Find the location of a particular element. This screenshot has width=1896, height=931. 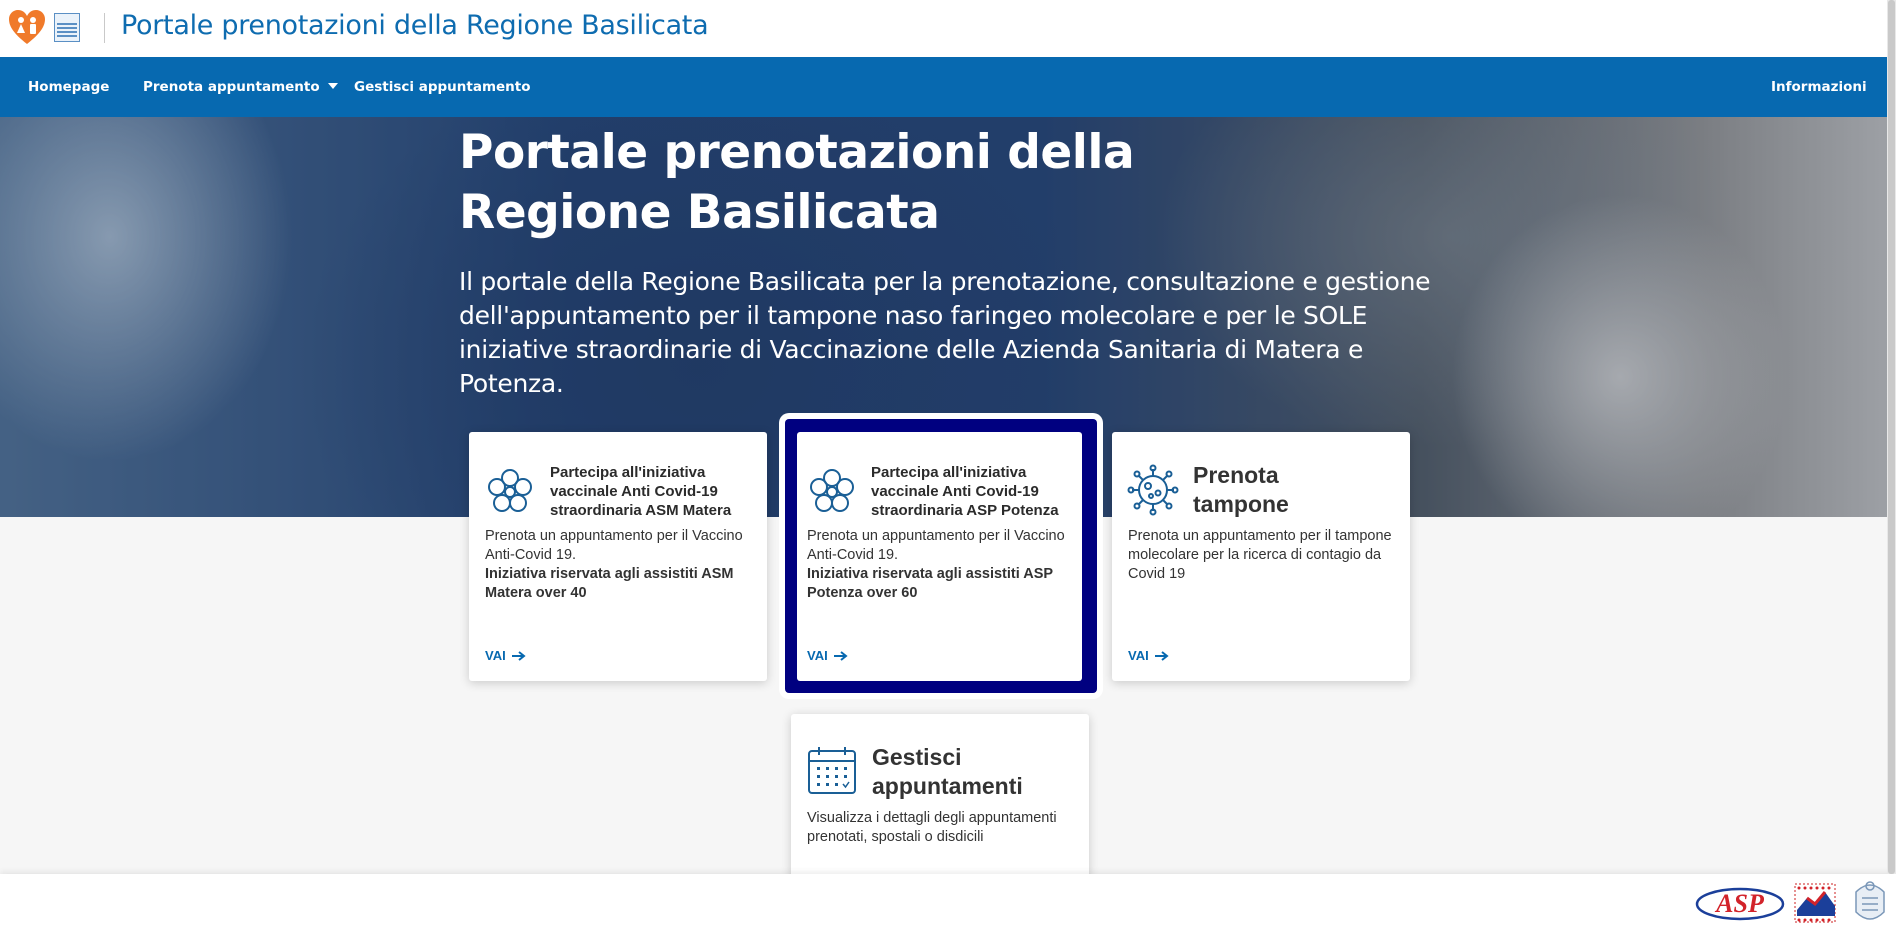

nav-gestisci-appuntamento: Gestisci appuntamento is located at coordinates (442, 87).